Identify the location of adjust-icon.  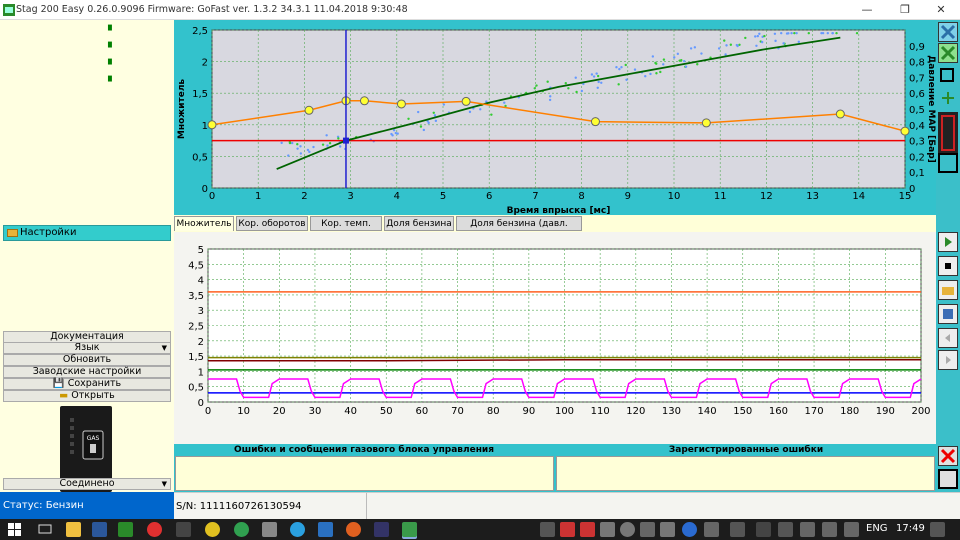
(948, 98).